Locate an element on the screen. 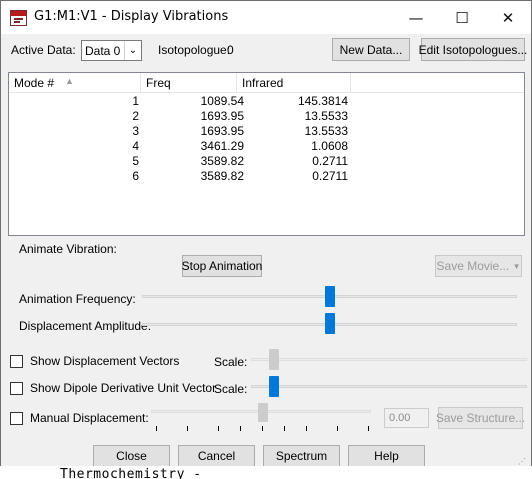 Image resolution: width=532 pixels, height=479 pixels. vectors-scale-track is located at coordinates (389, 359).